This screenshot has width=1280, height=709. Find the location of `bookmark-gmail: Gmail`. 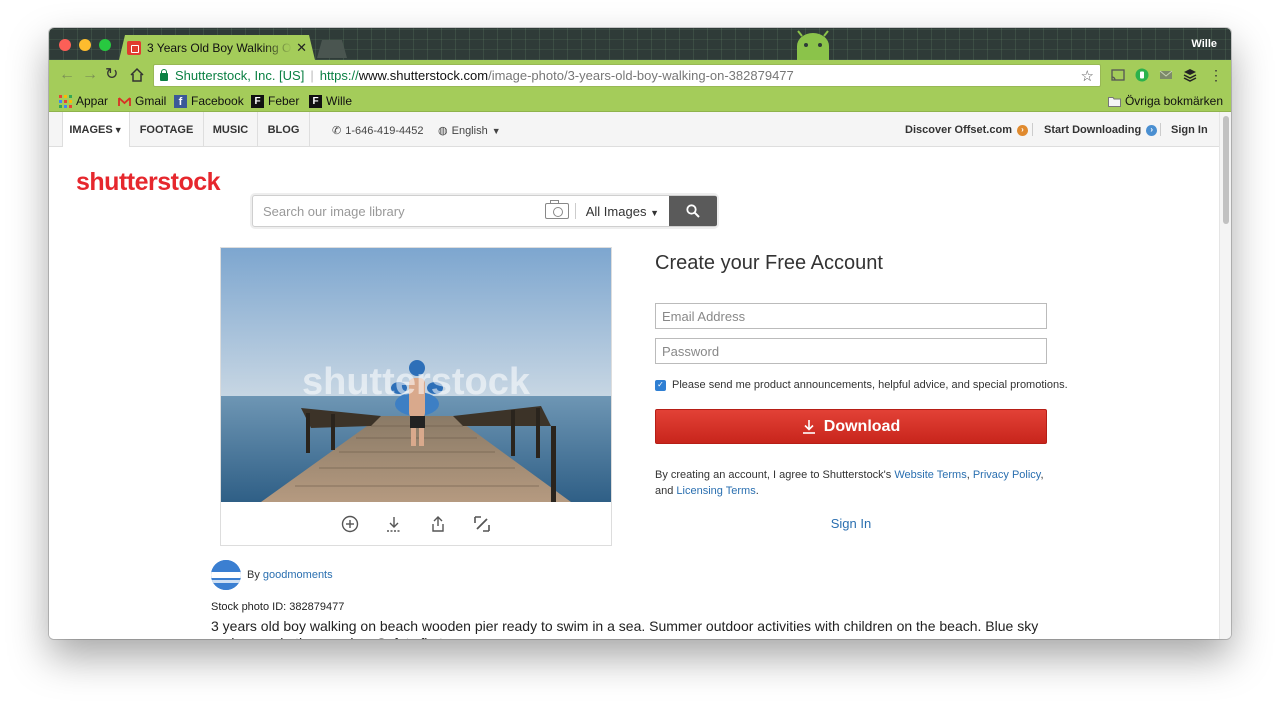

bookmark-gmail: Gmail is located at coordinates (142, 101).